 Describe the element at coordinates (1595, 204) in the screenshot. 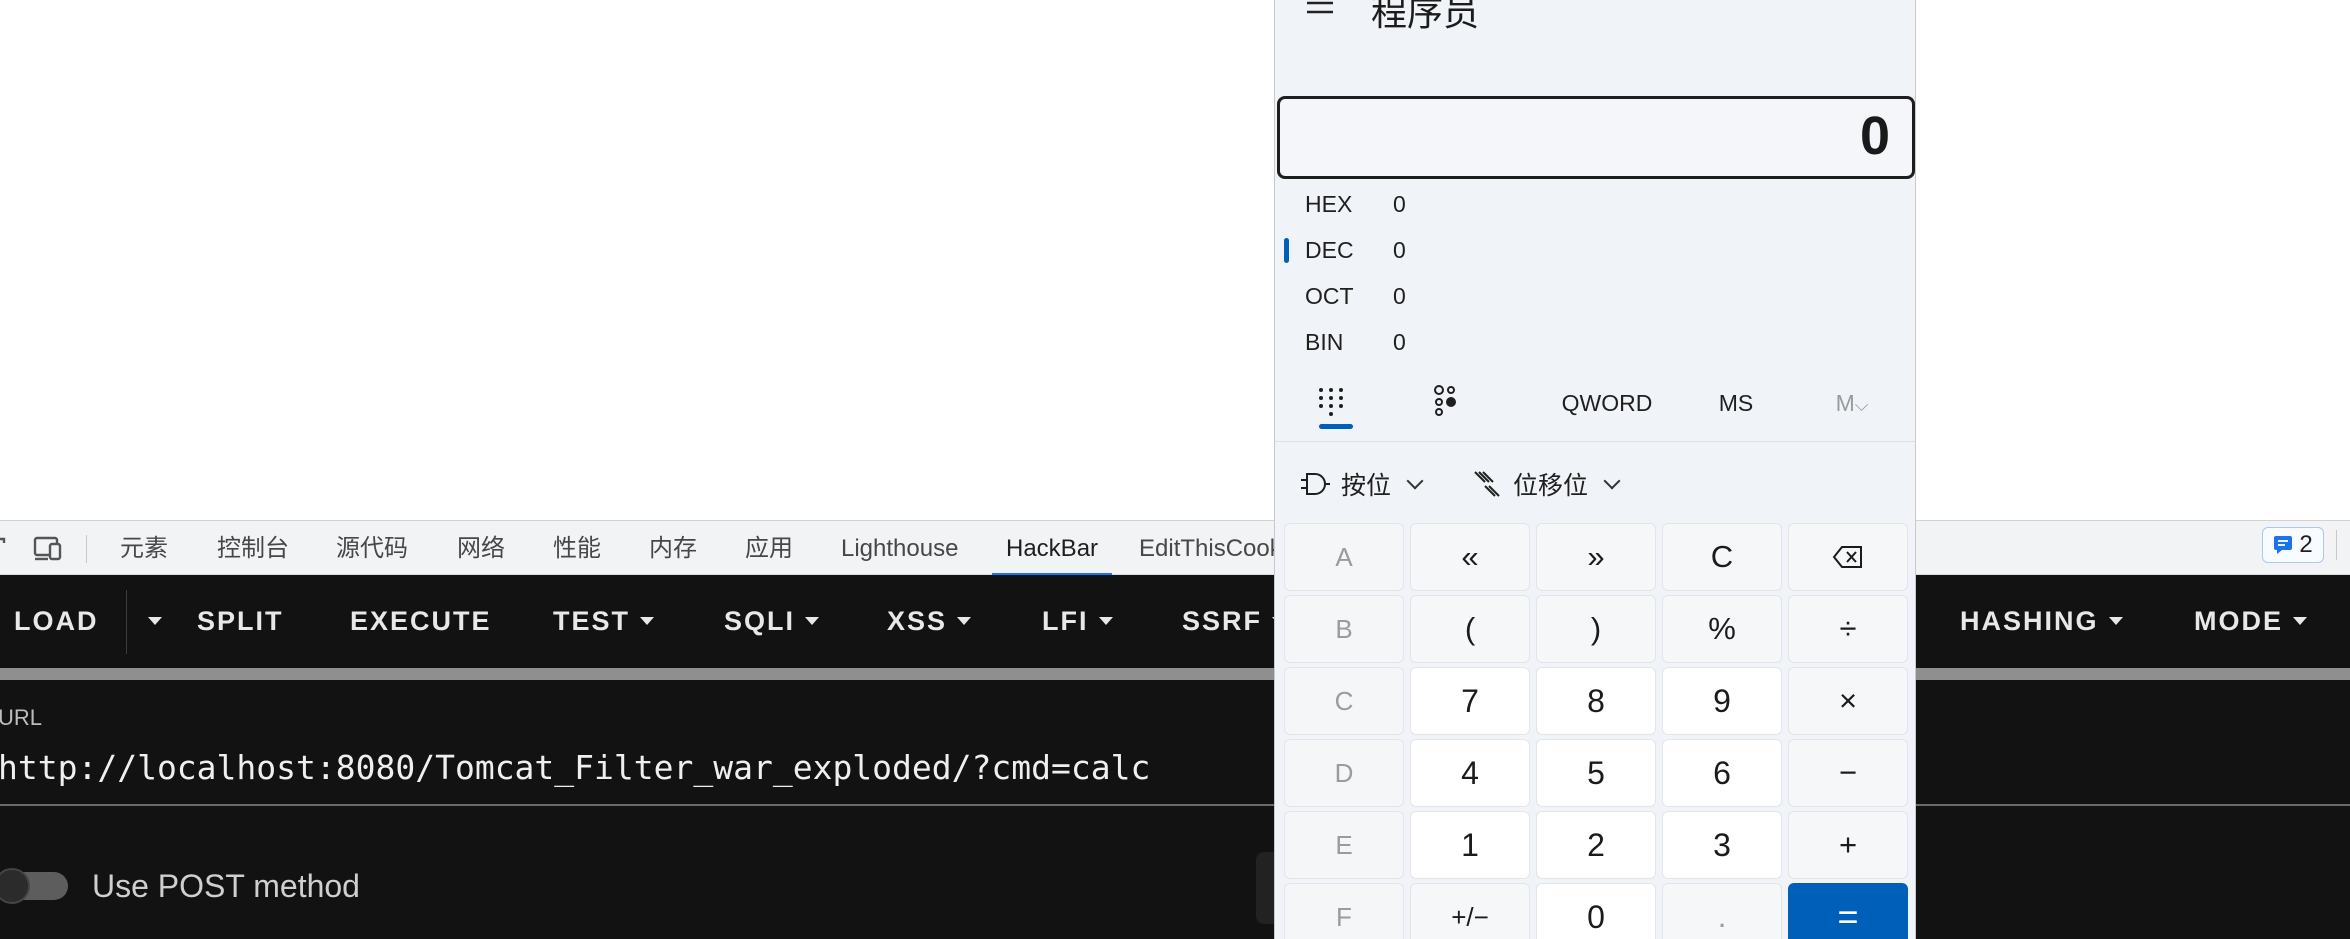

I see `radix-hex-row: HEX 0` at that location.